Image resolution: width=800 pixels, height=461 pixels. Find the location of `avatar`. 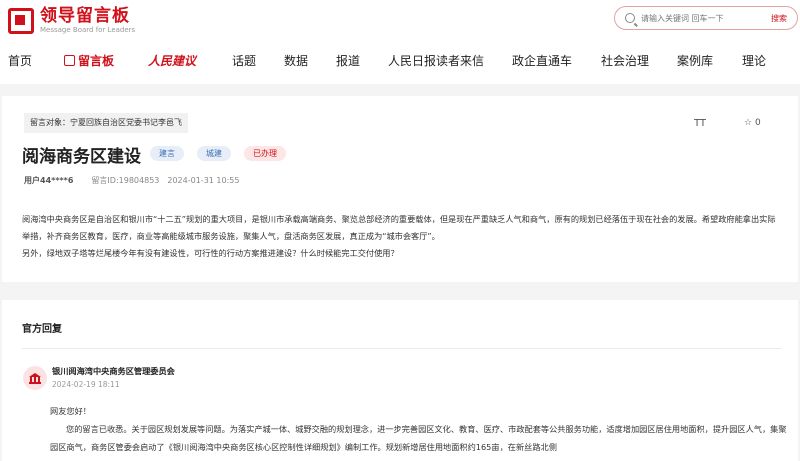

avatar is located at coordinates (35, 378).